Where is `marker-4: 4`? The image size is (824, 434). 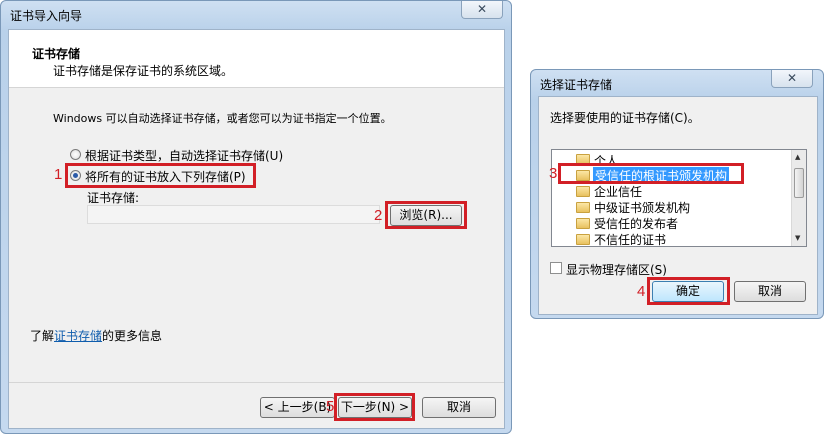
marker-4: 4 is located at coordinates (641, 291).